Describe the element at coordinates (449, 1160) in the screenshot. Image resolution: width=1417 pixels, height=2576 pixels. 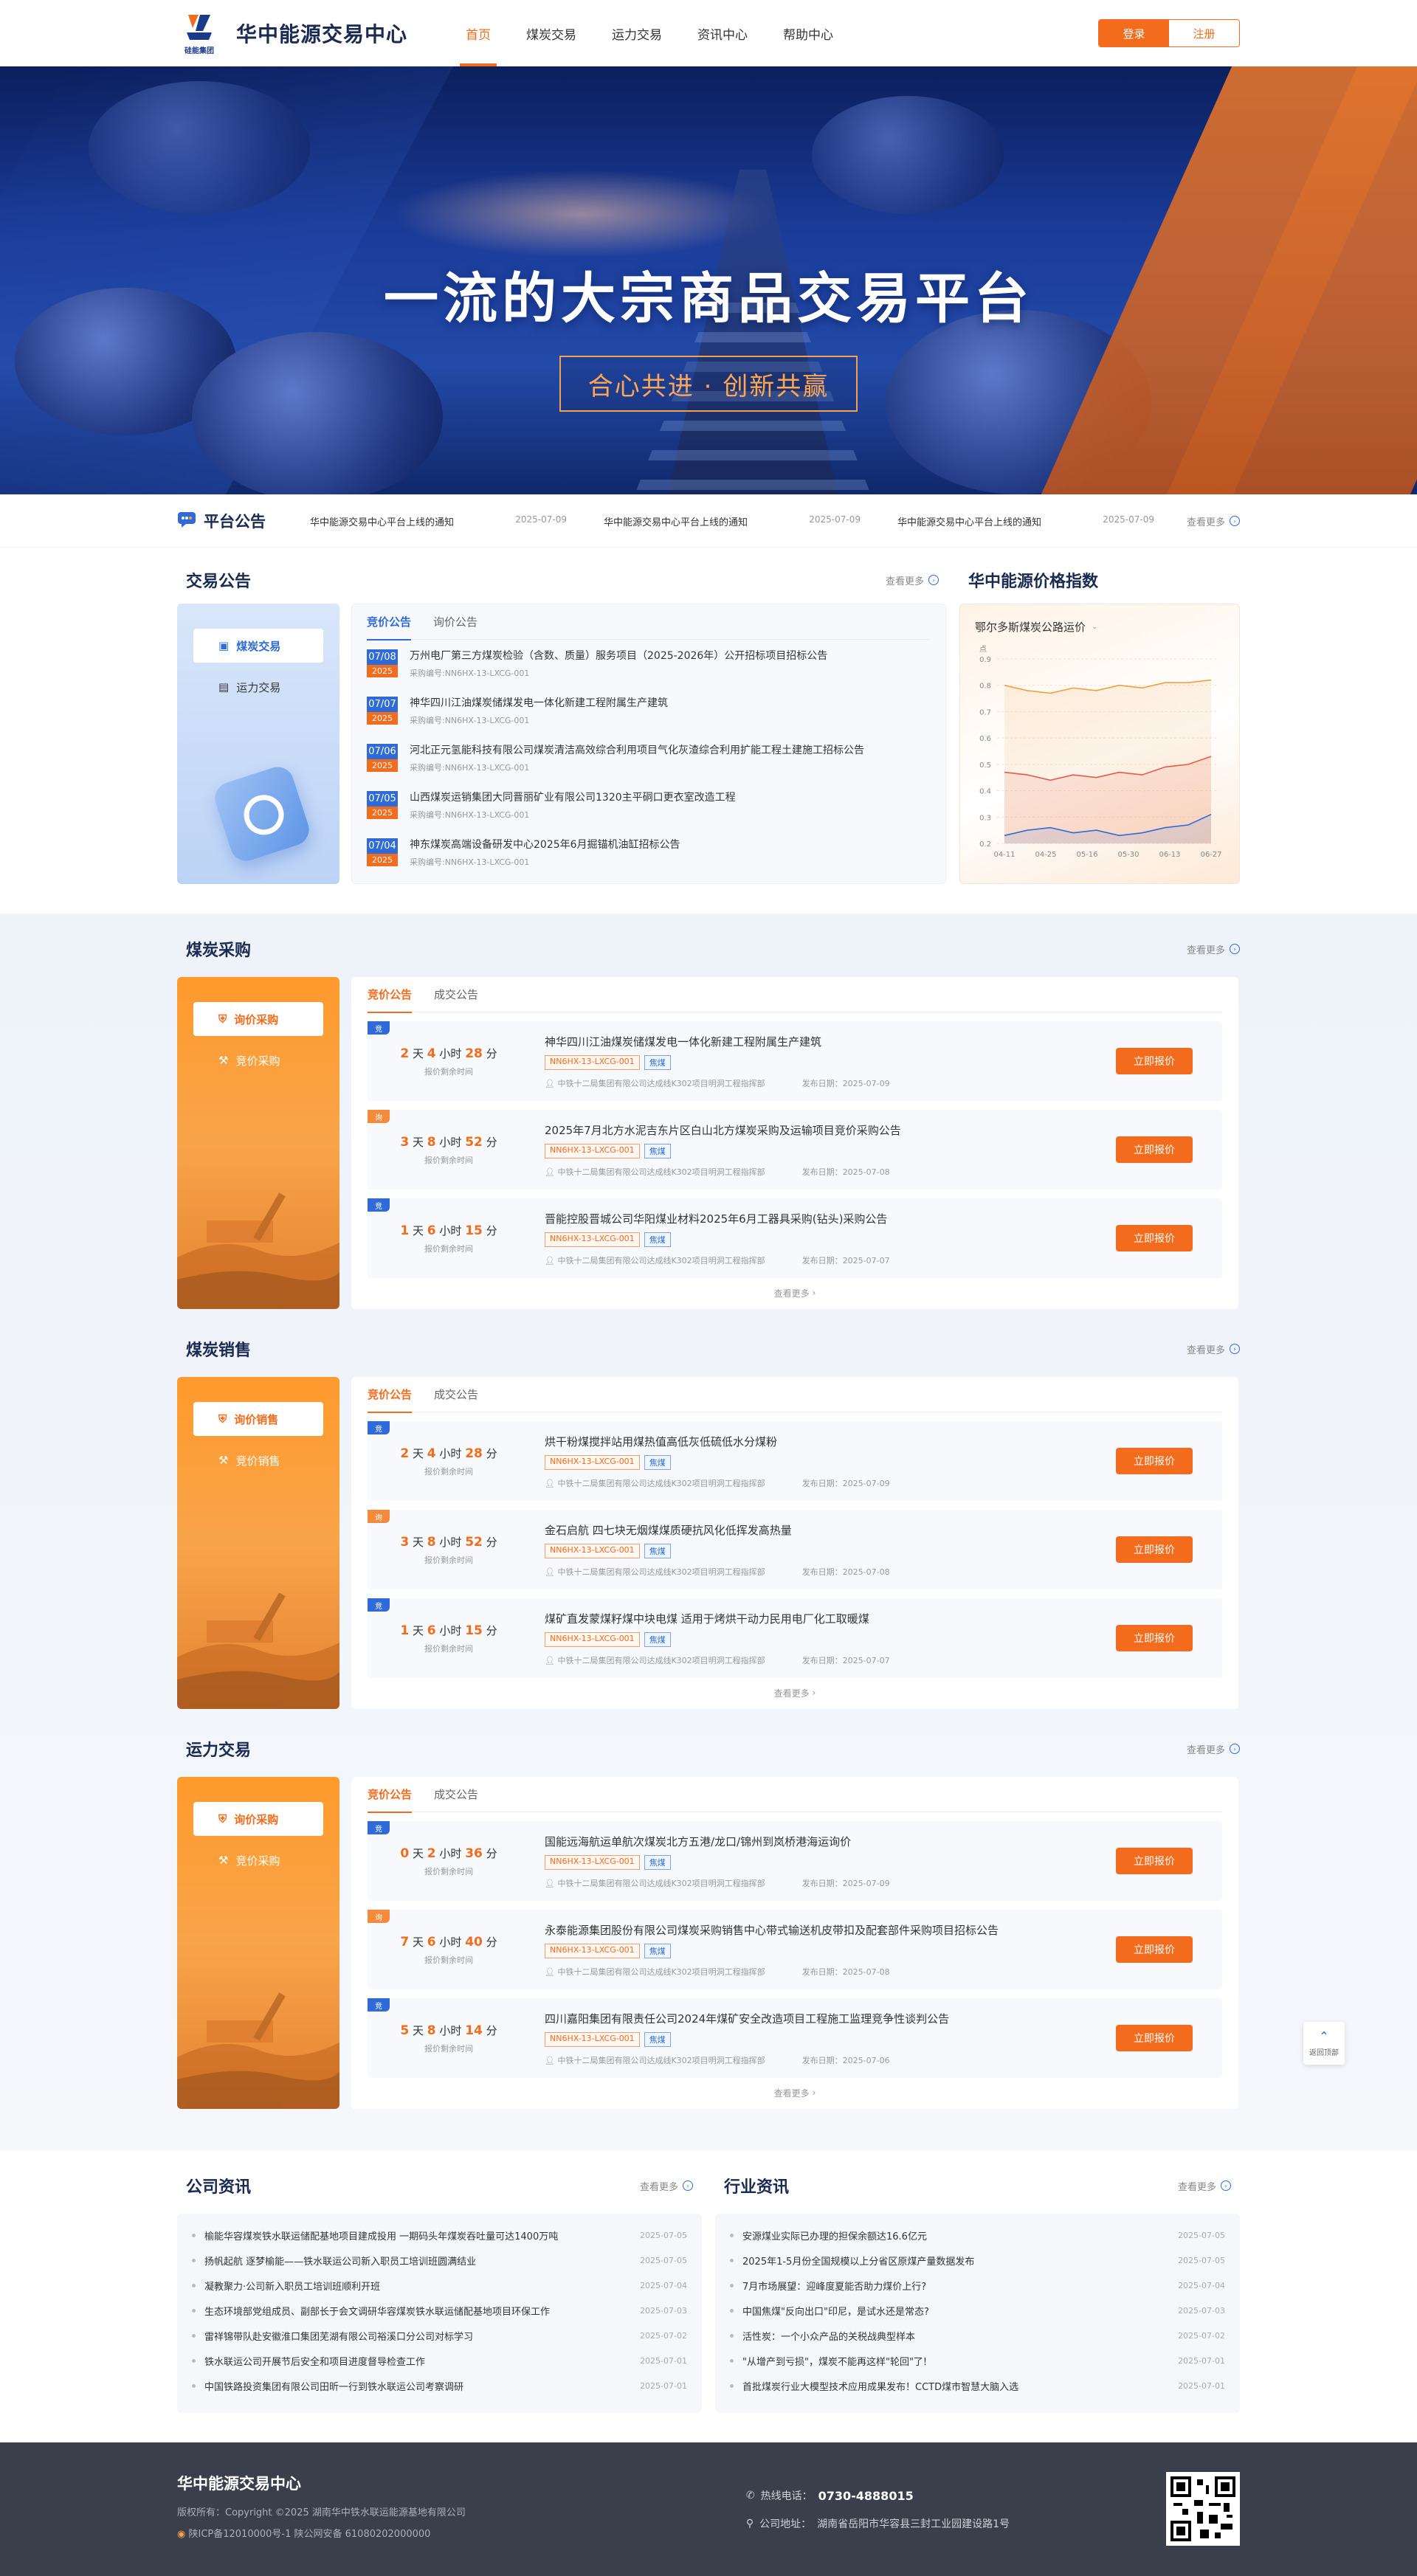
I see `countdown-label: 报价剩余时间` at that location.